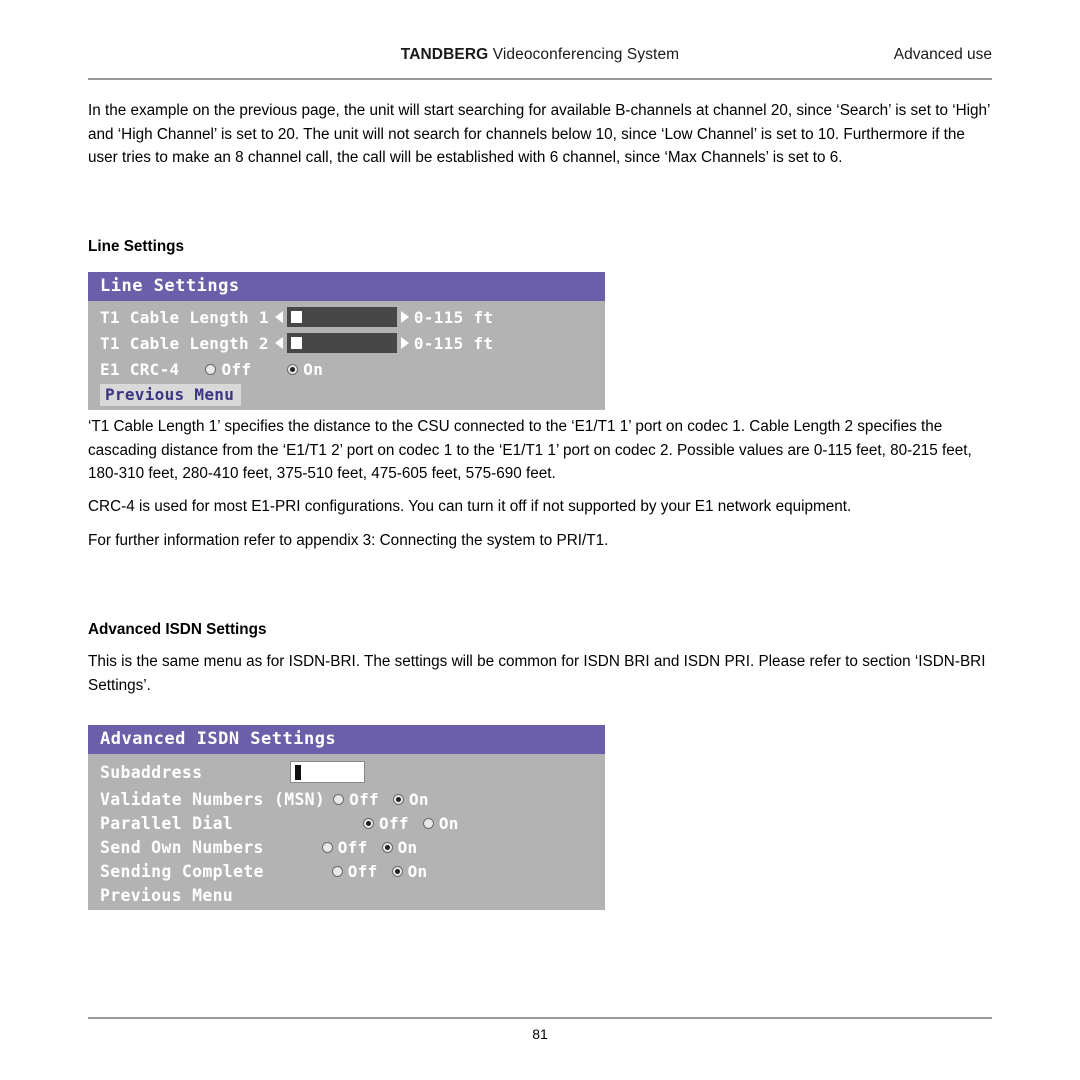 The height and width of the screenshot is (1080, 1080). Describe the element at coordinates (346, 895) in the screenshot. I see `menu-row-previous-menu-isdn: Previous Menu` at that location.